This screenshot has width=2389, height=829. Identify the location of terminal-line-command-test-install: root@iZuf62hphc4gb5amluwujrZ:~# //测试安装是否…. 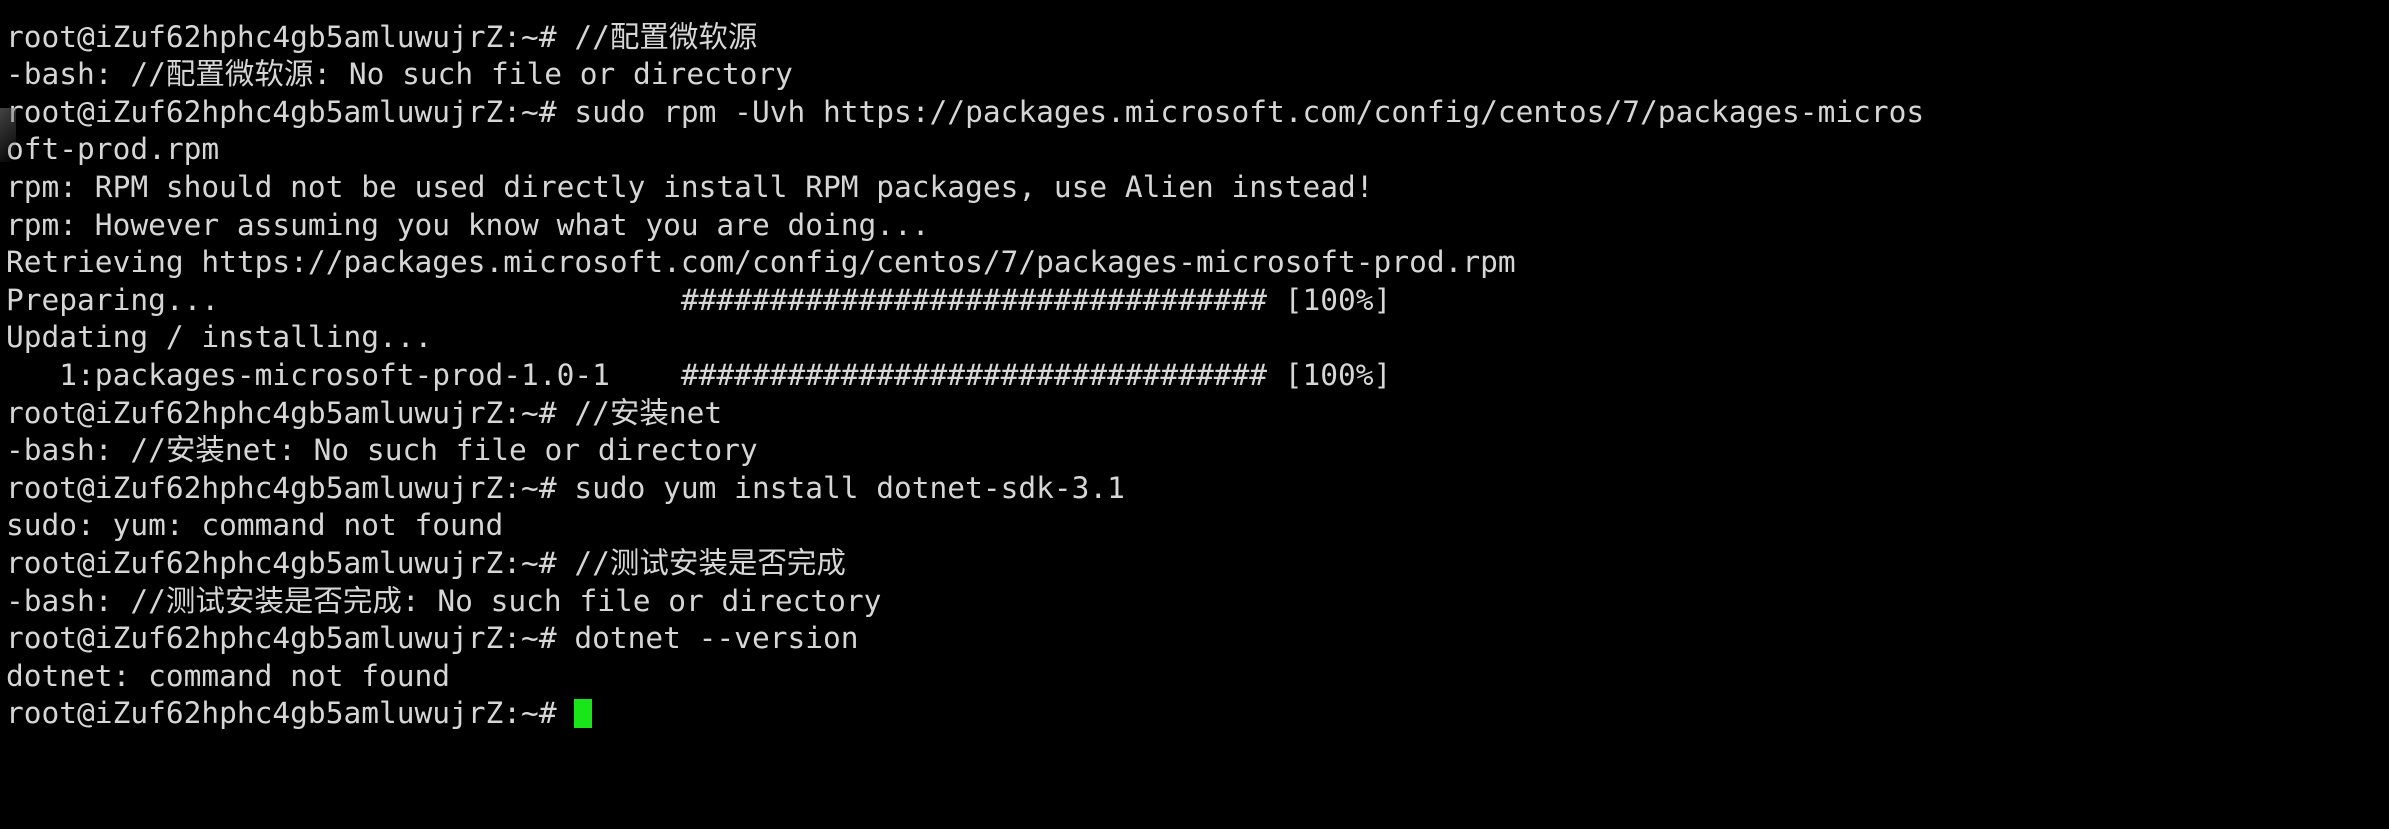
(426, 562).